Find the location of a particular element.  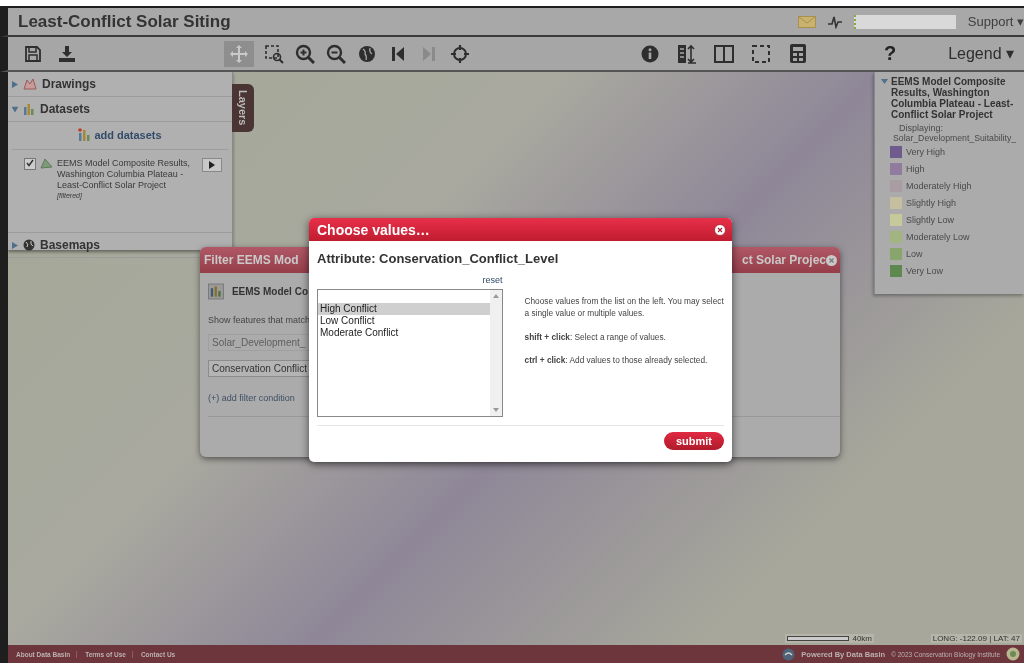

layer-section-header: Drawings is located at coordinates (120, 84).